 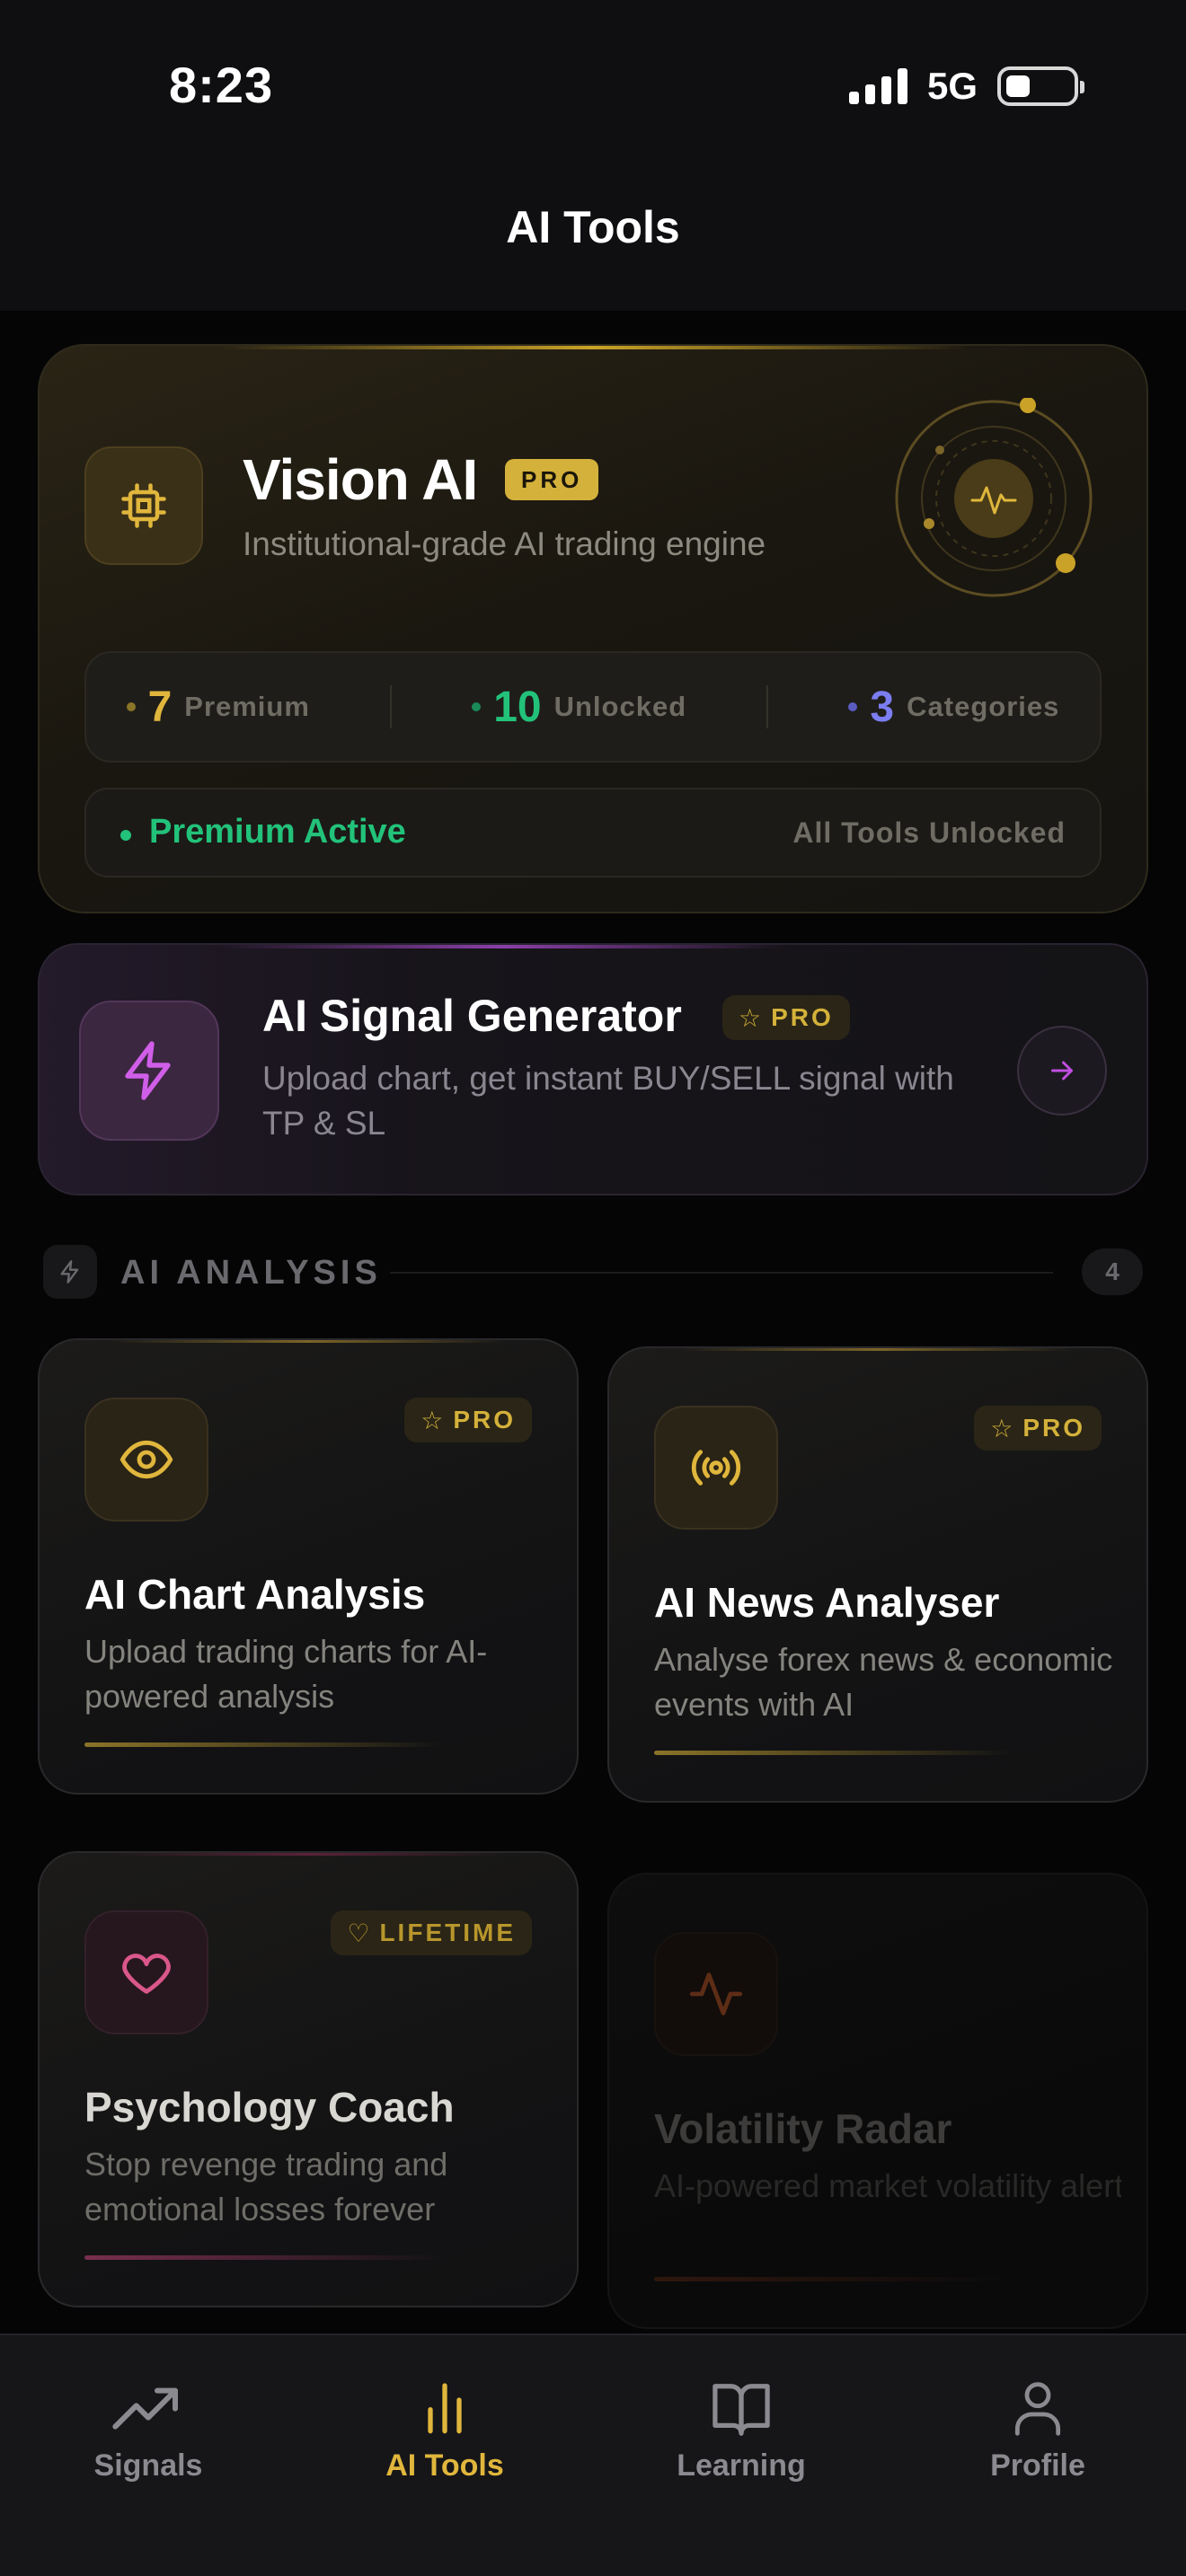 I want to click on open-signal-generator-button, so click(x=1062, y=1071).